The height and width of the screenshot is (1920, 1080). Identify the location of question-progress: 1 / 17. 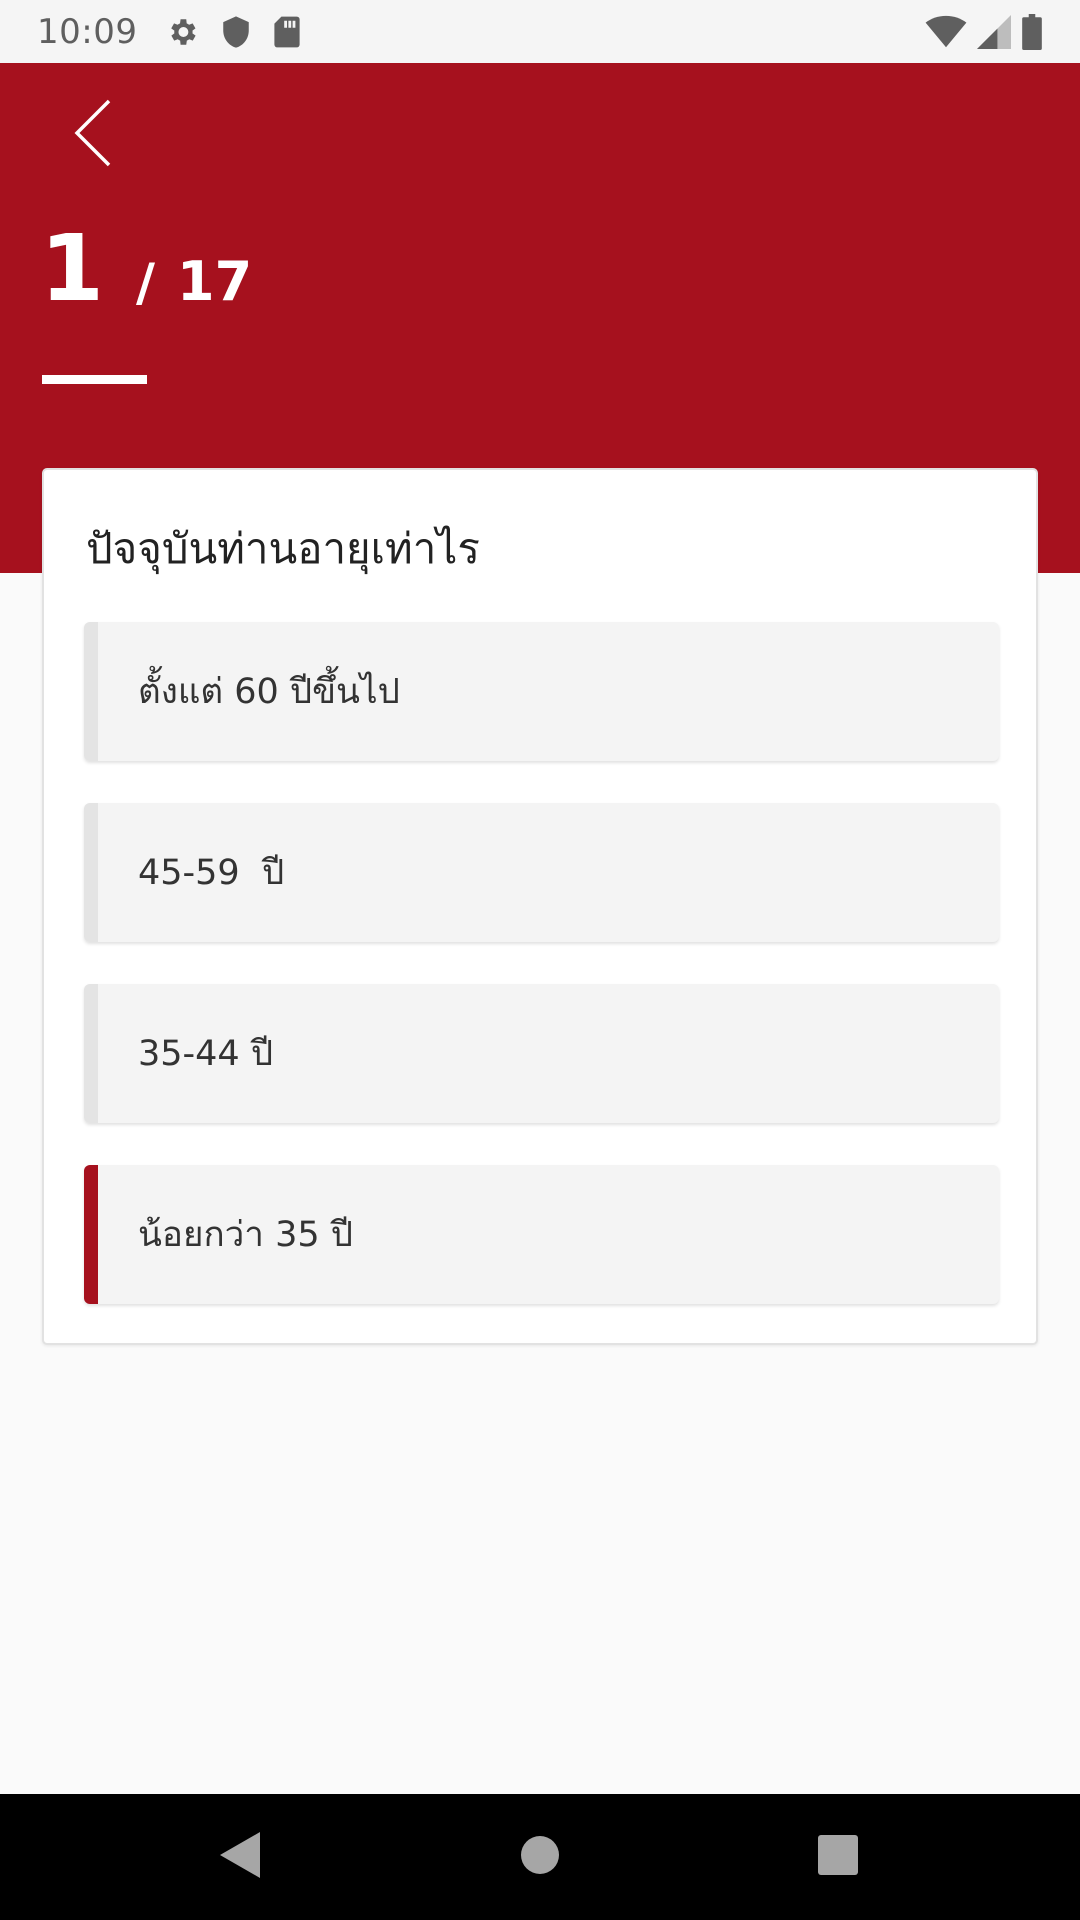
(146, 269).